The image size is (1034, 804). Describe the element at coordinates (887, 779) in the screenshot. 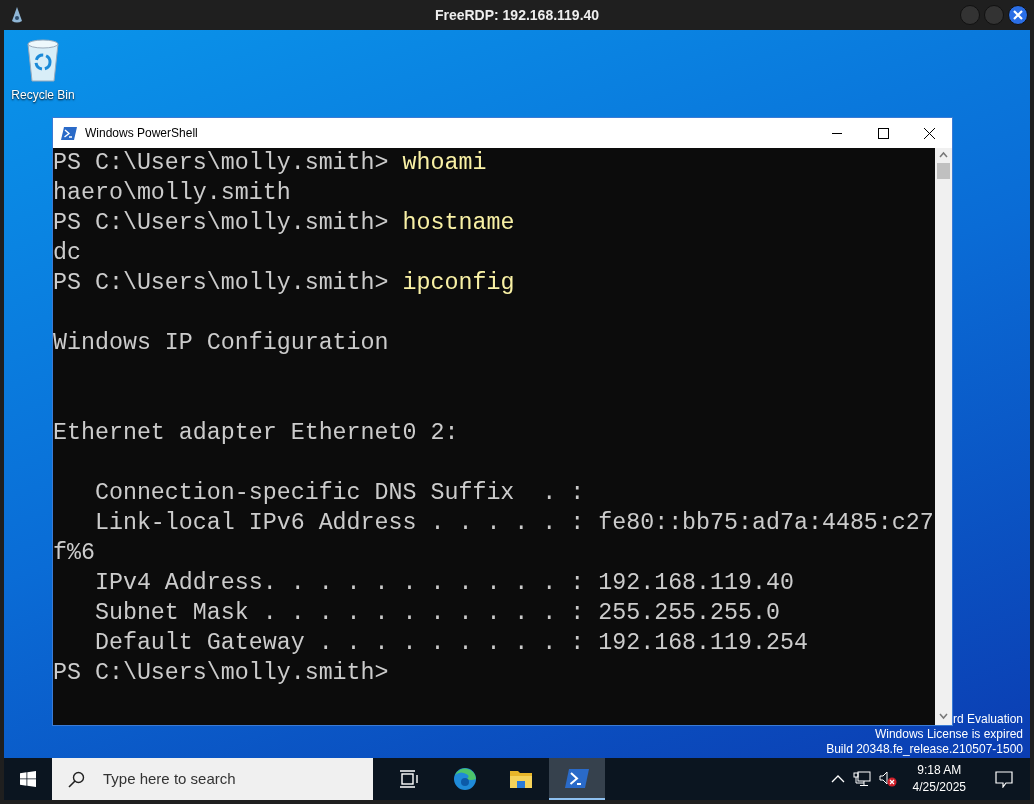

I see `volume-muted-icon` at that location.